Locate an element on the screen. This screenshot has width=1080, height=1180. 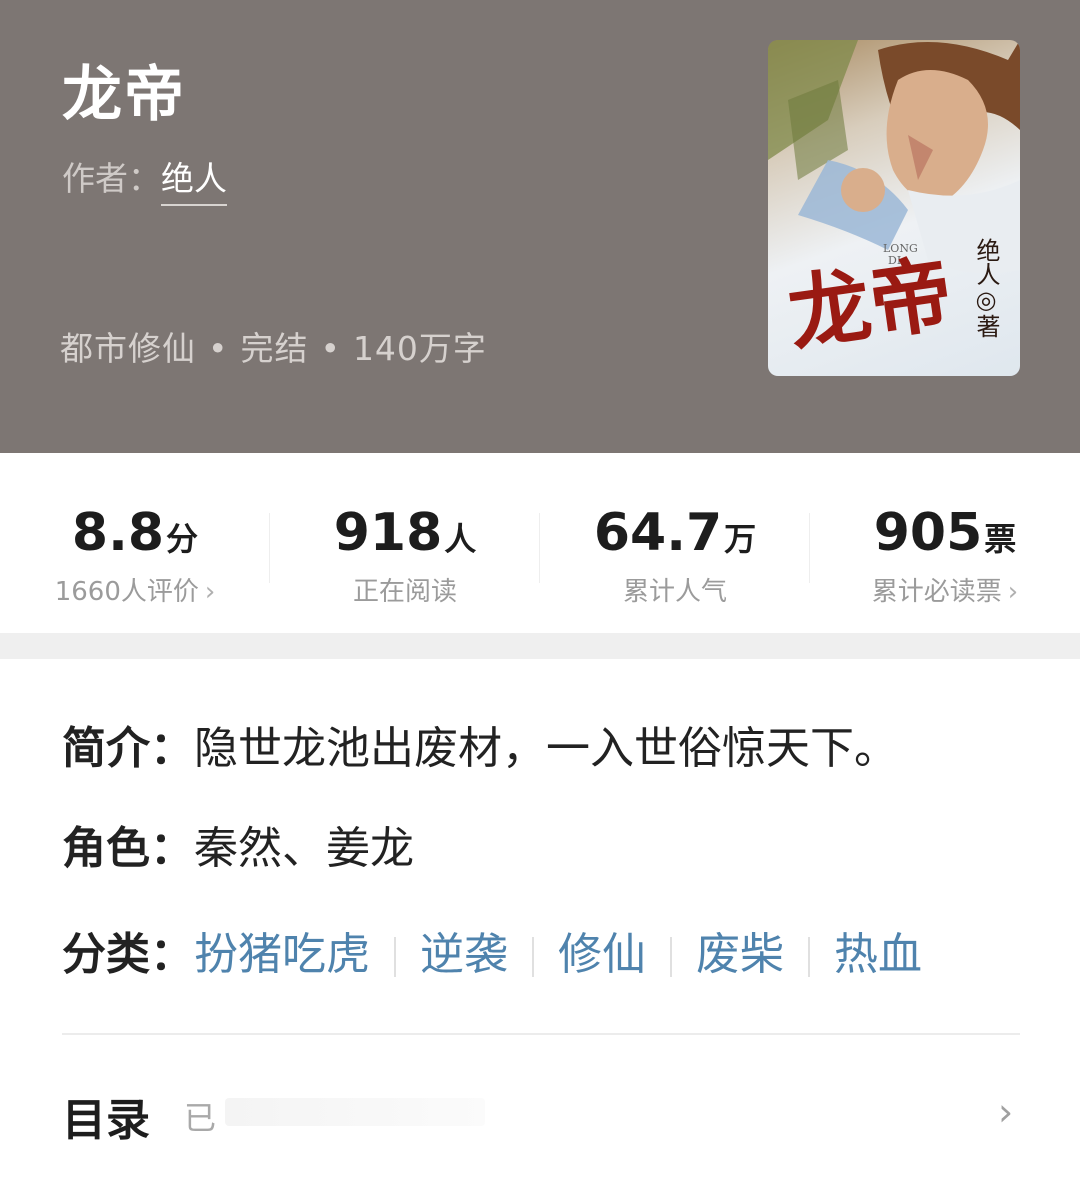
tag-item: 扮猪吃虎 is located at coordinates (282, 954).